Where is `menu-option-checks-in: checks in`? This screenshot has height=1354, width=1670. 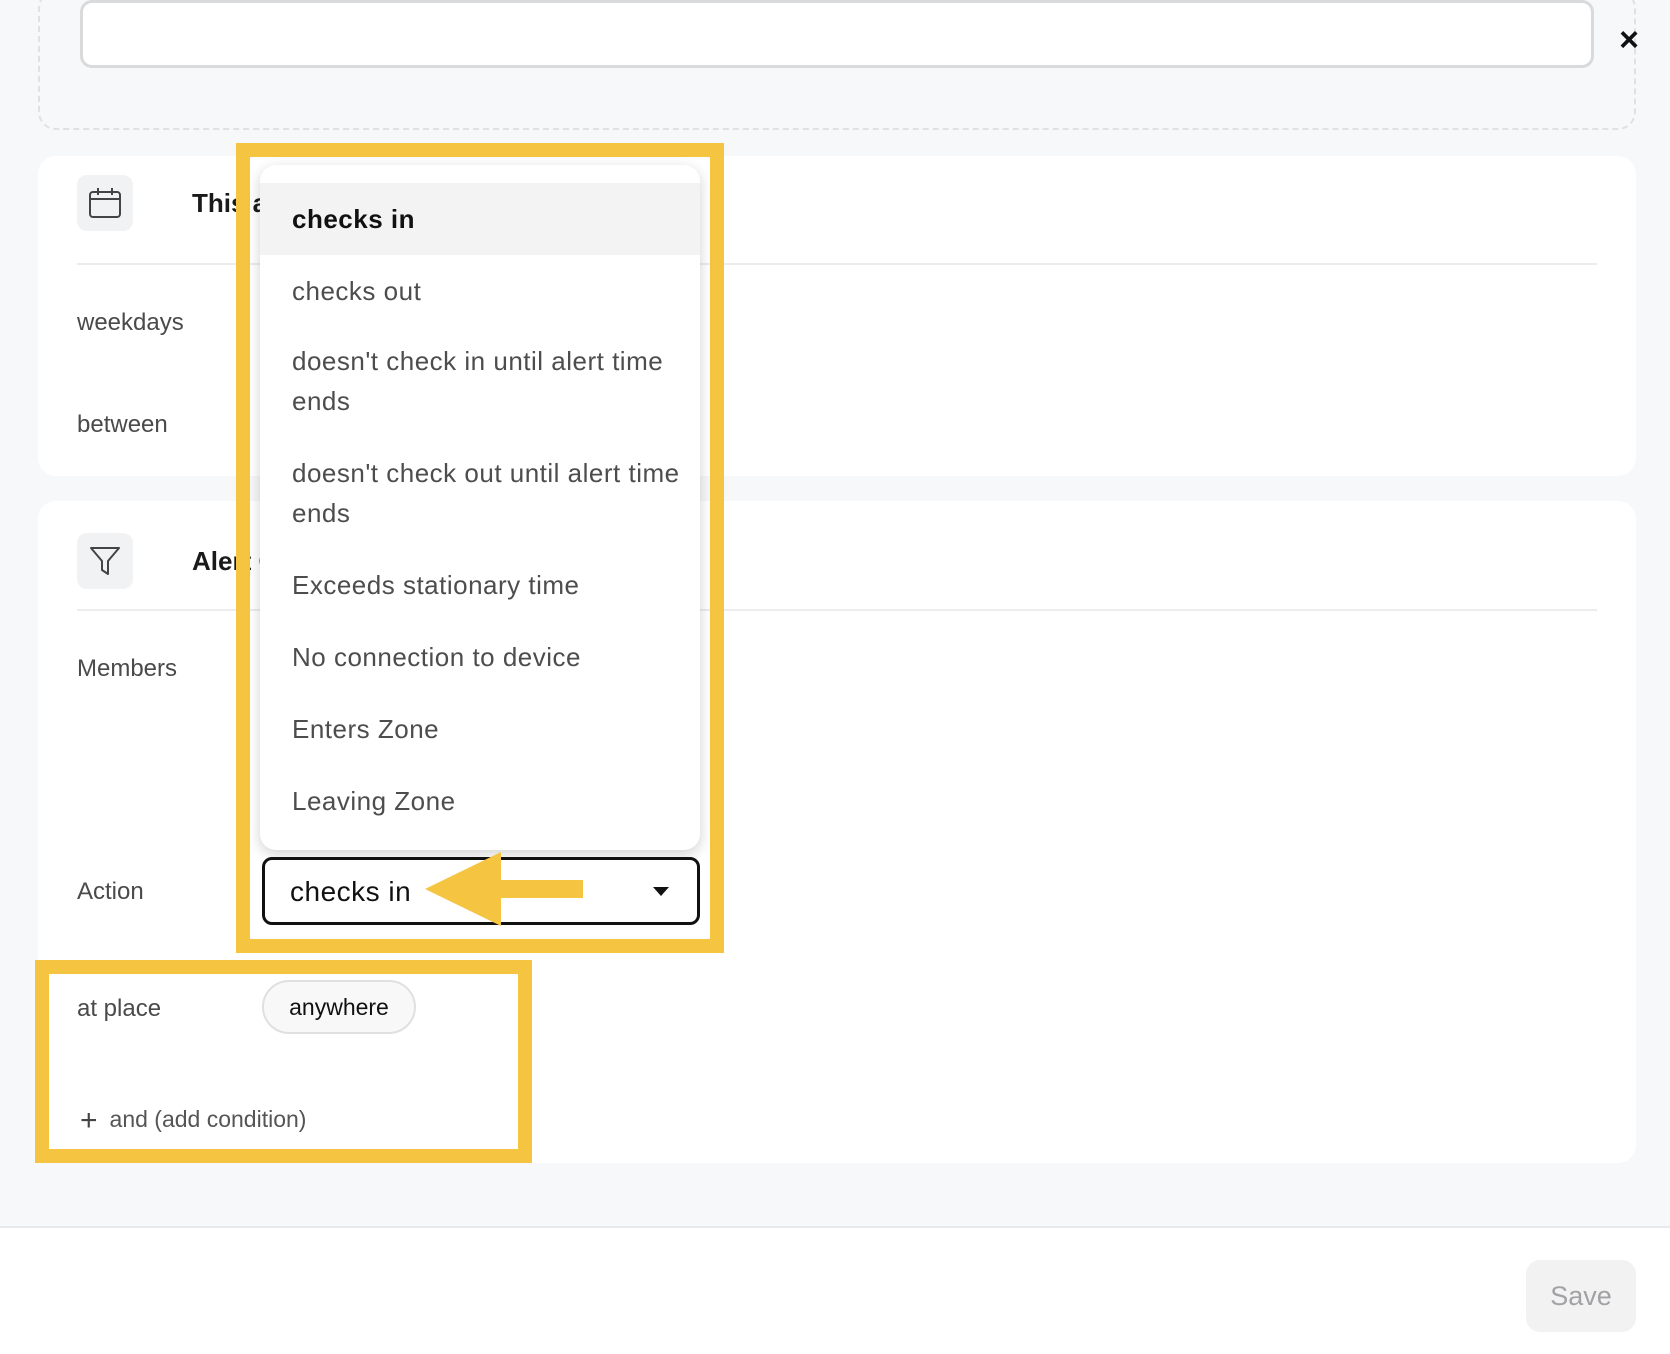 menu-option-checks-in: checks in is located at coordinates (480, 219).